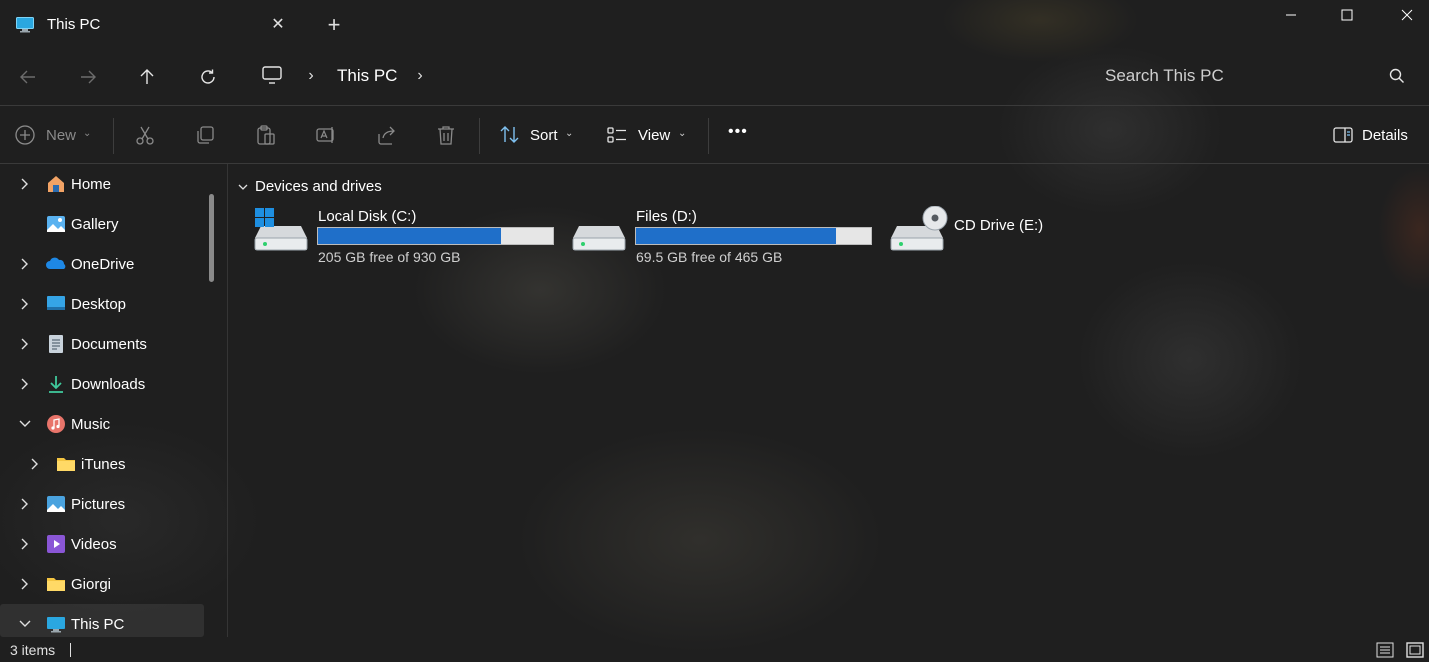 This screenshot has width=1429, height=662. What do you see at coordinates (147, 77) in the screenshot?
I see `up-button` at bounding box center [147, 77].